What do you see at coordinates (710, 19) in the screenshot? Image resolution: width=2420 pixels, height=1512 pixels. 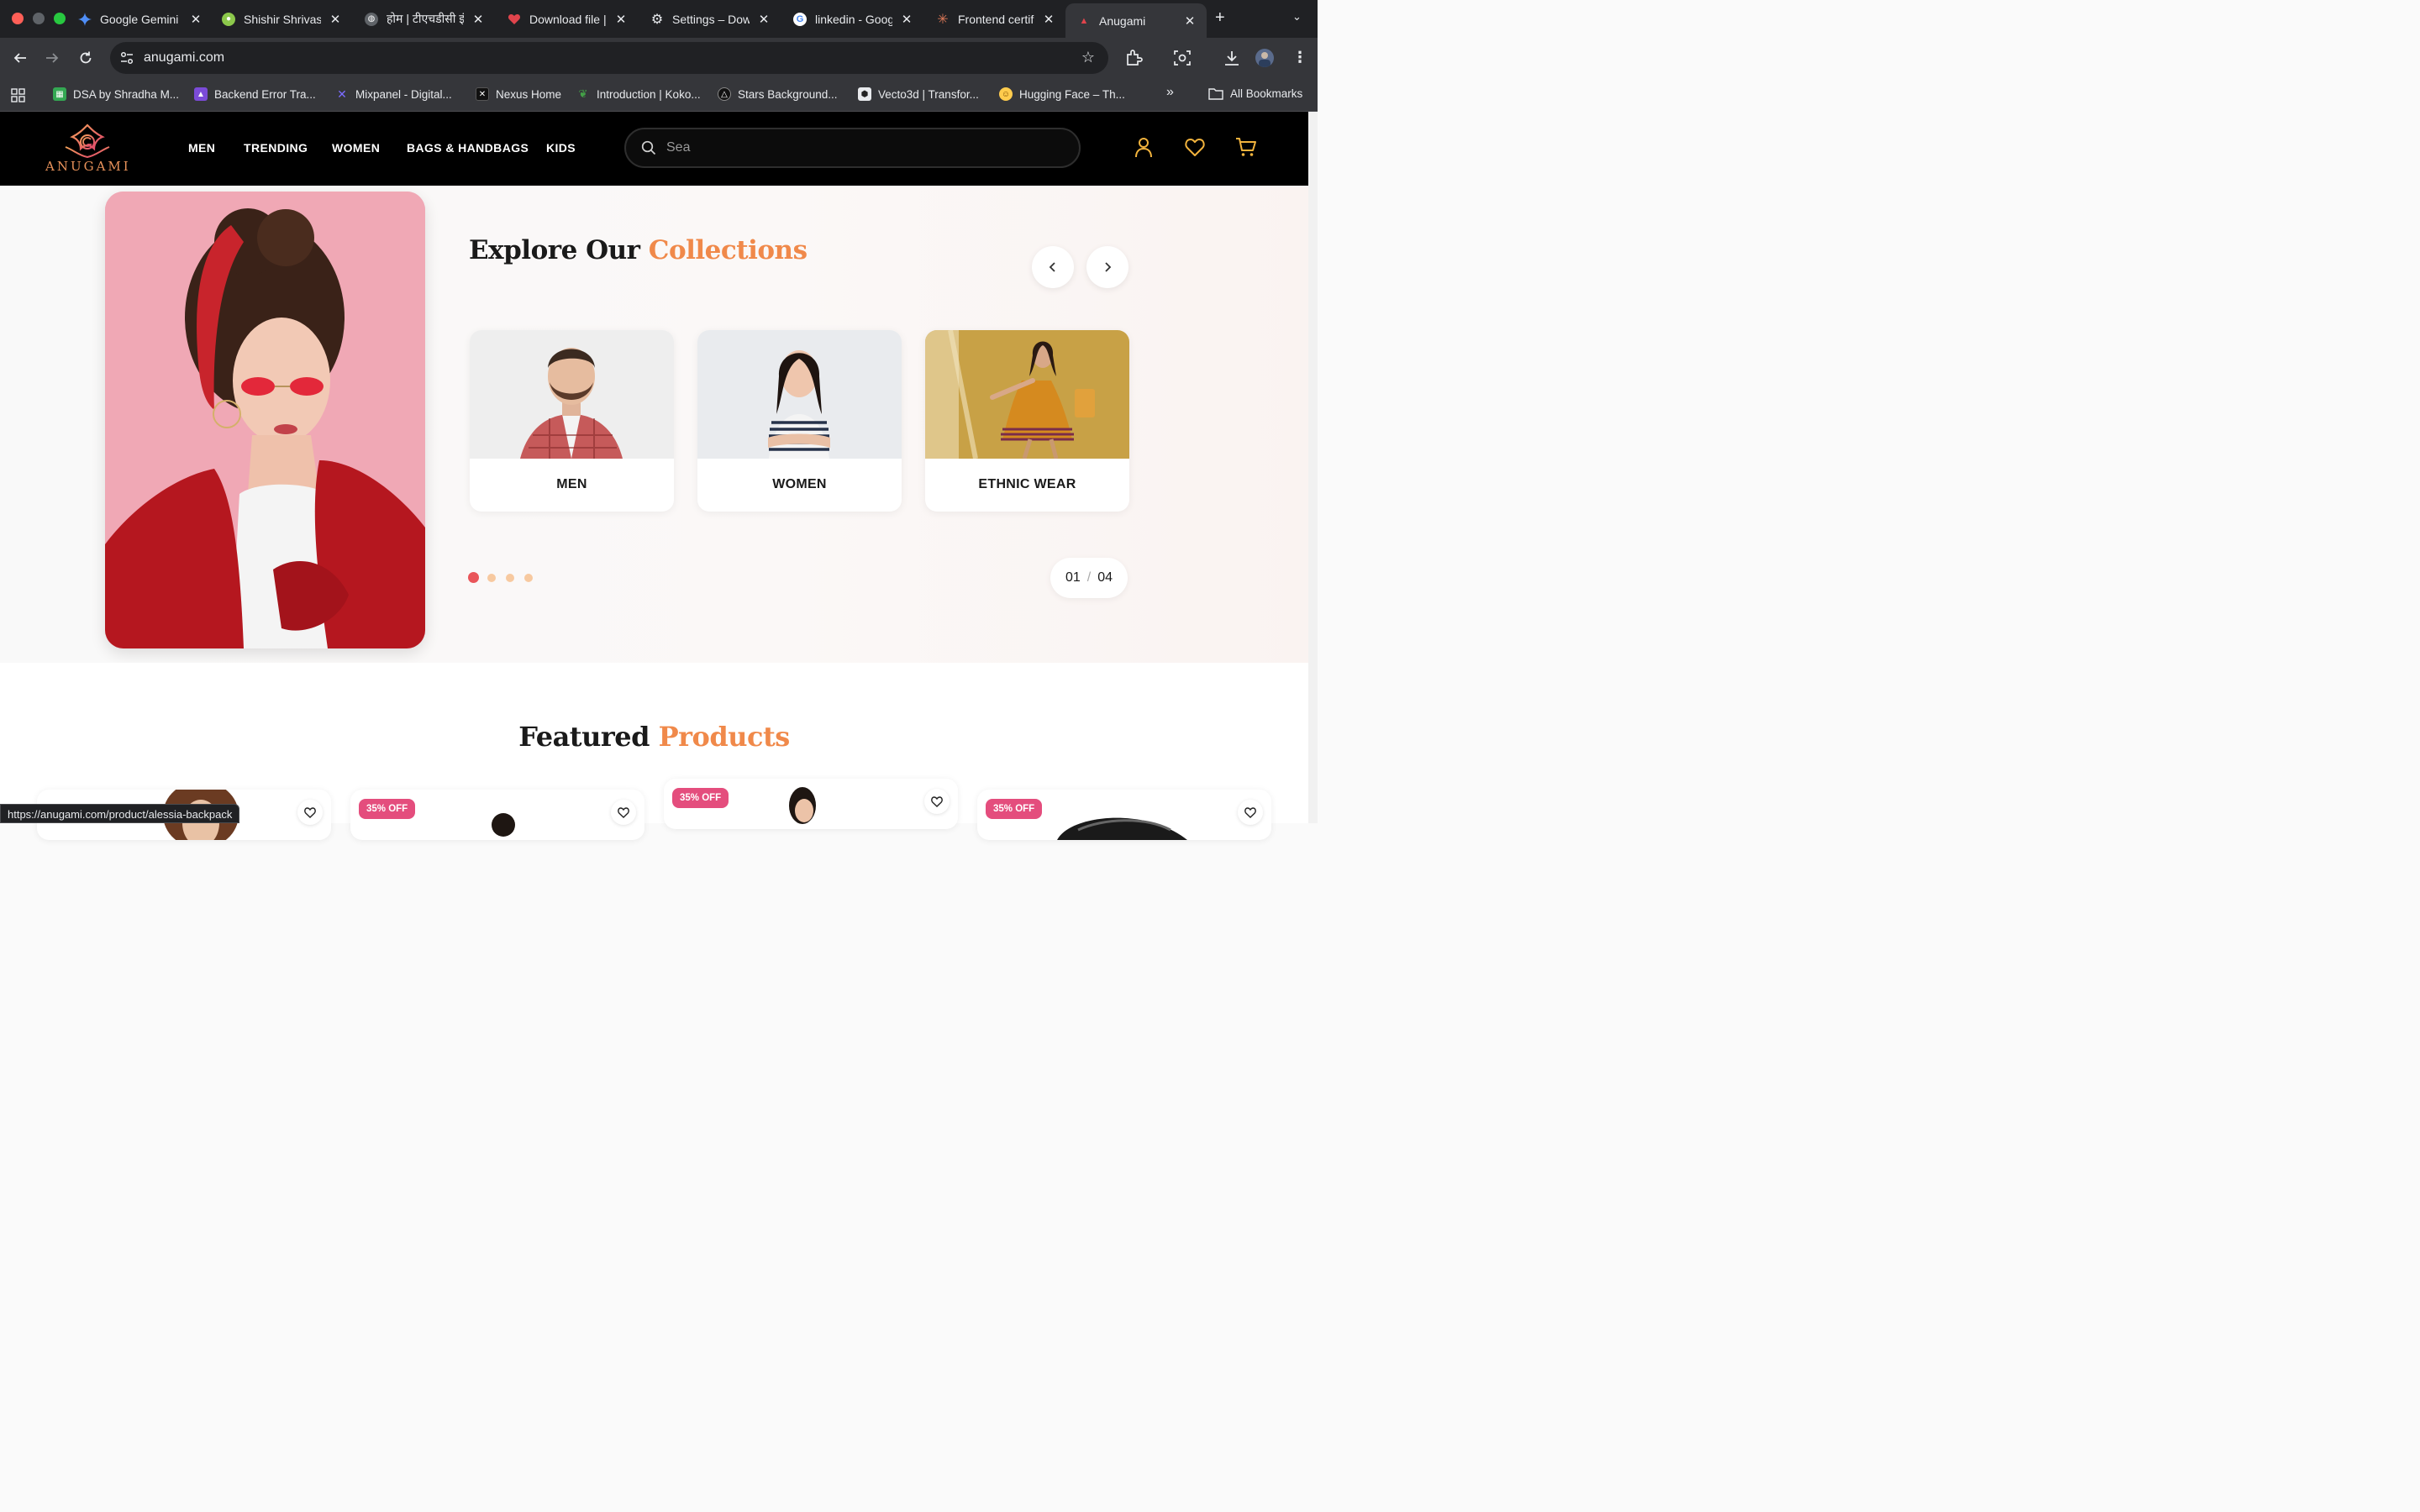 I see `browser-tab: ⚙ Settings – Dow ✕` at bounding box center [710, 19].